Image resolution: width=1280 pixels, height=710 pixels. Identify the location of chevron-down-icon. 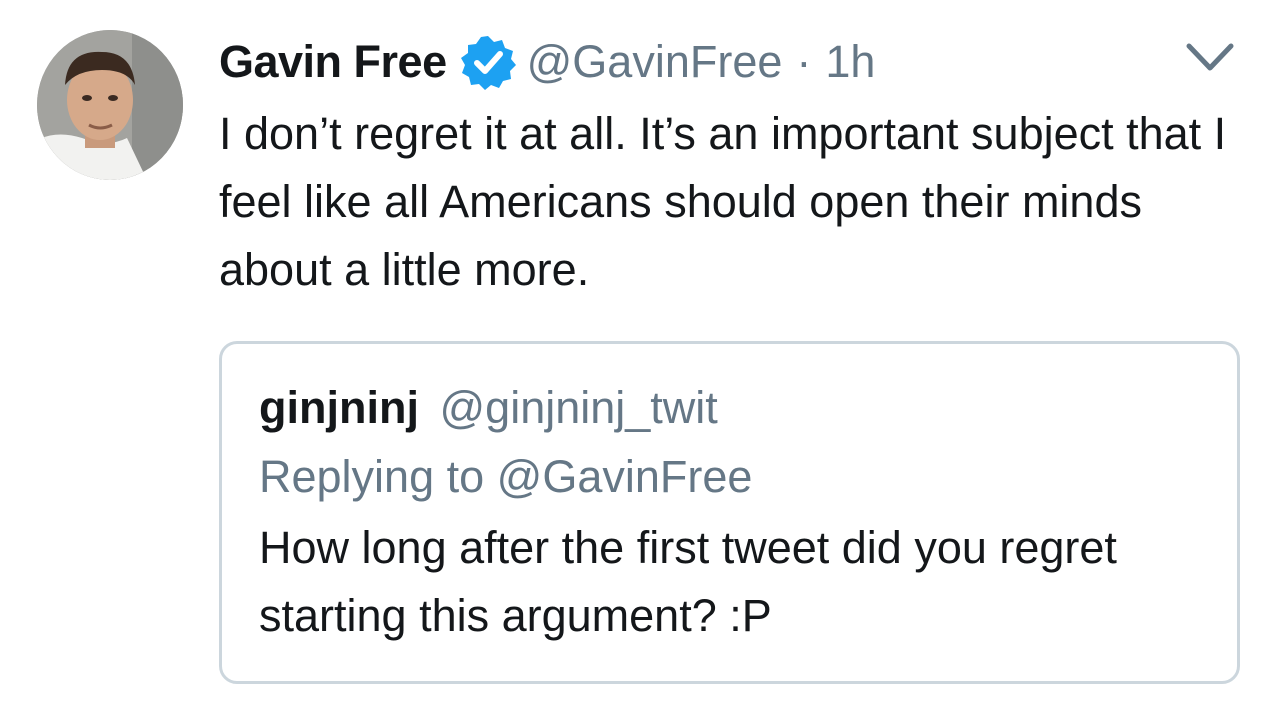
(1210, 58).